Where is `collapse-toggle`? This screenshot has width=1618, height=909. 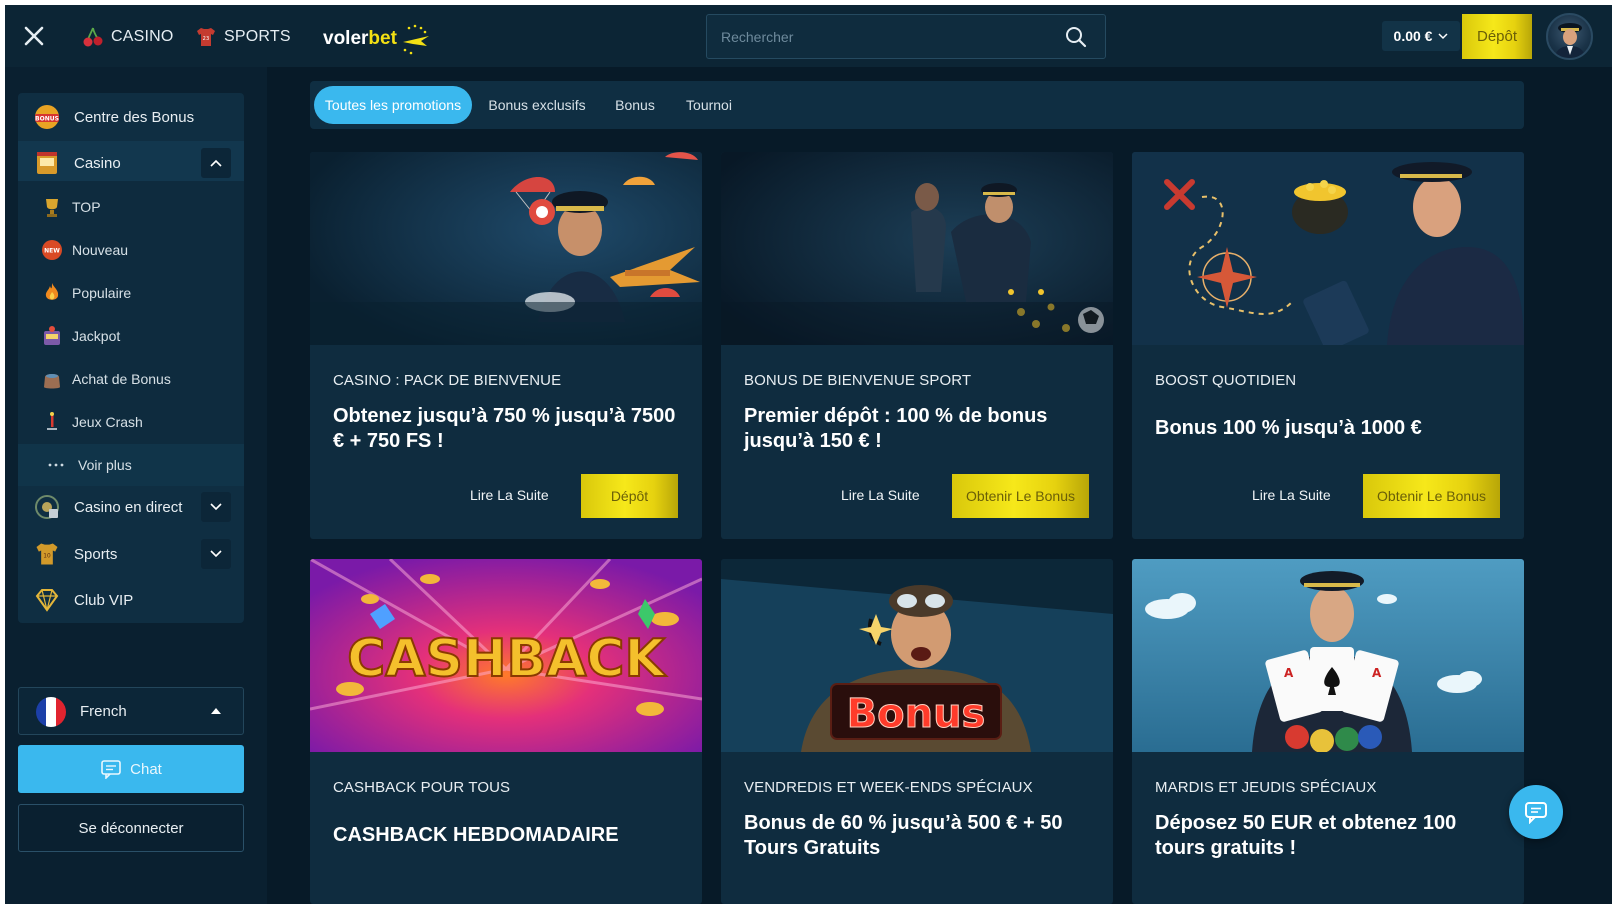
collapse-toggle is located at coordinates (216, 163).